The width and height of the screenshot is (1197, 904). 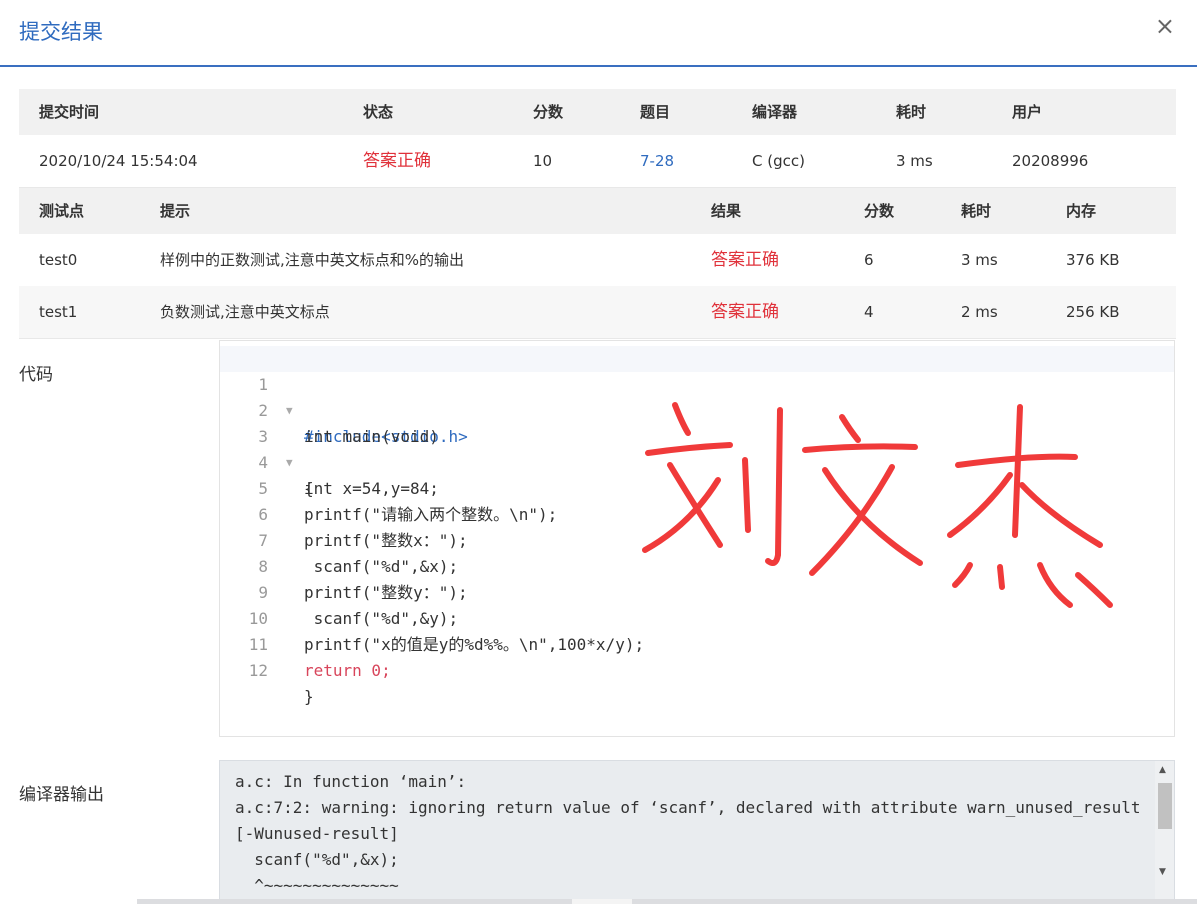 What do you see at coordinates (598, 33) in the screenshot?
I see `dialog-header: 提交结果 ×` at bounding box center [598, 33].